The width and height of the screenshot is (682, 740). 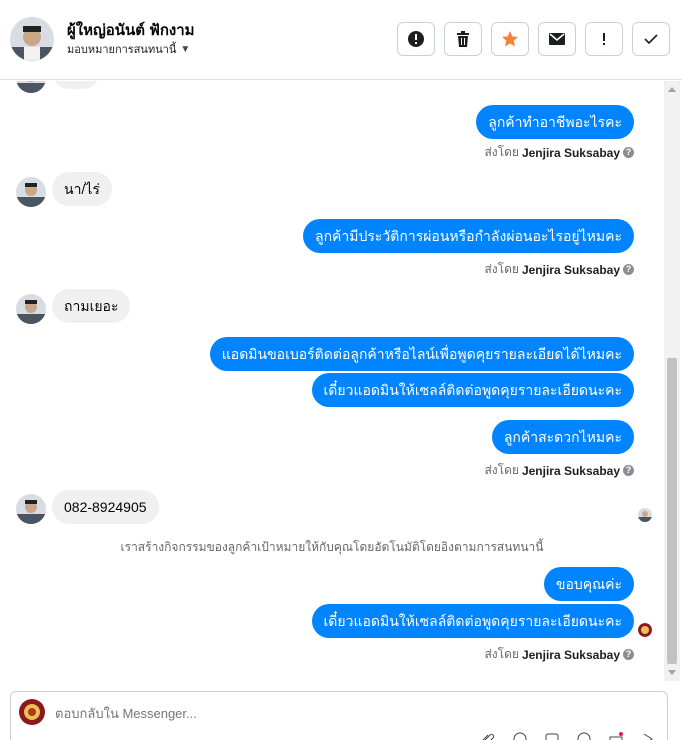 I want to click on mark-unread-button, so click(x=557, y=39).